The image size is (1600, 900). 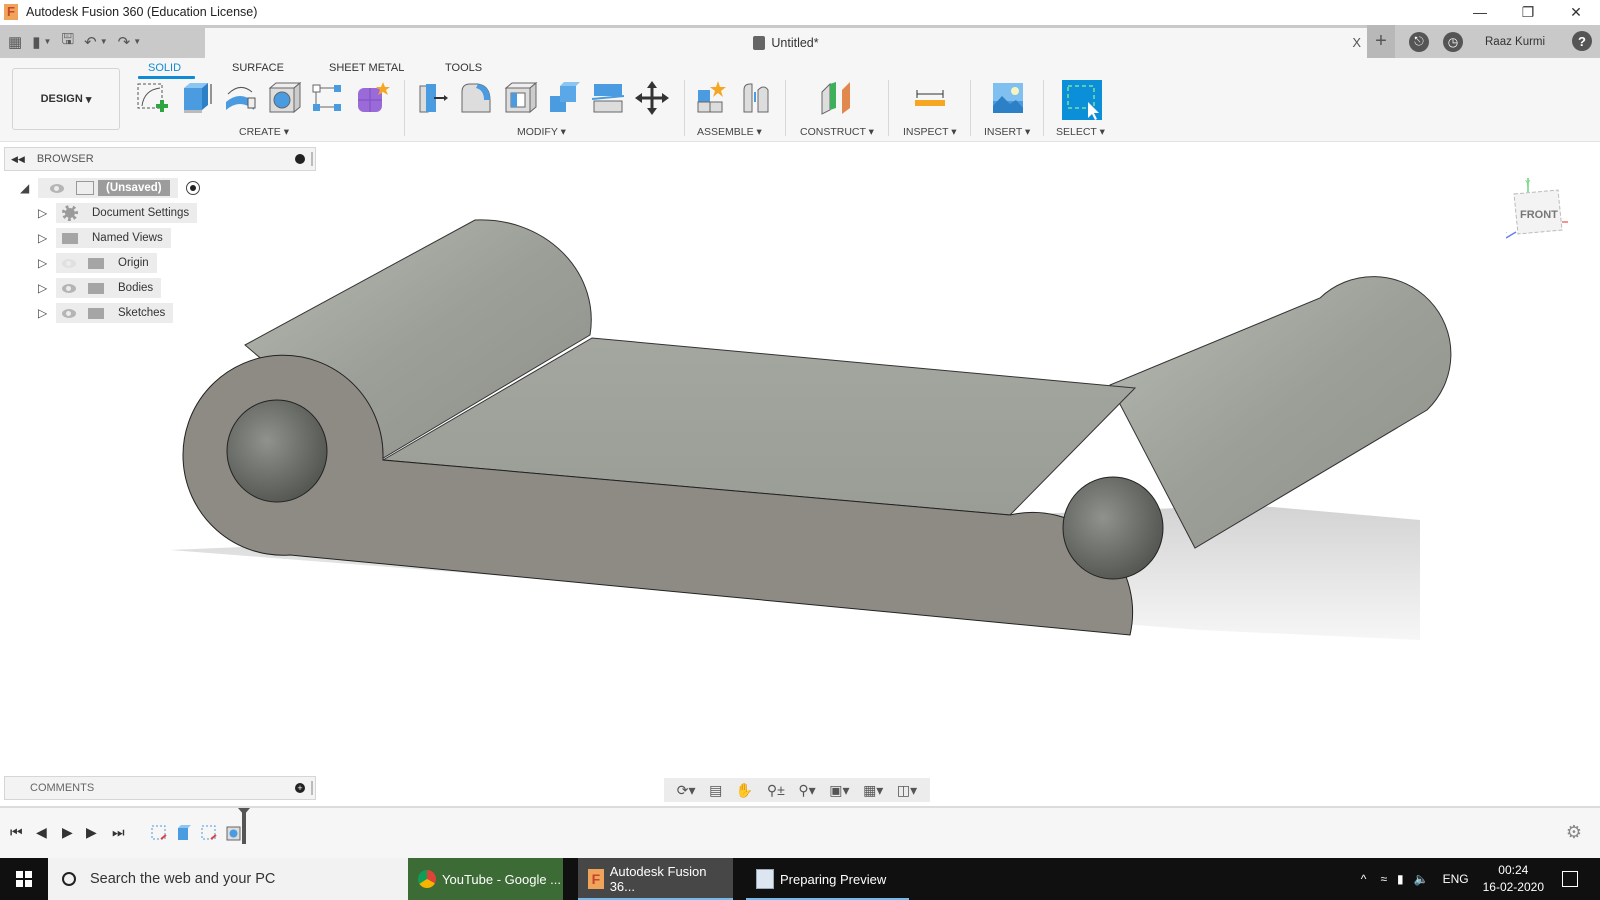 What do you see at coordinates (1419, 41) in the screenshot?
I see `extensions-icon: ⎋` at bounding box center [1419, 41].